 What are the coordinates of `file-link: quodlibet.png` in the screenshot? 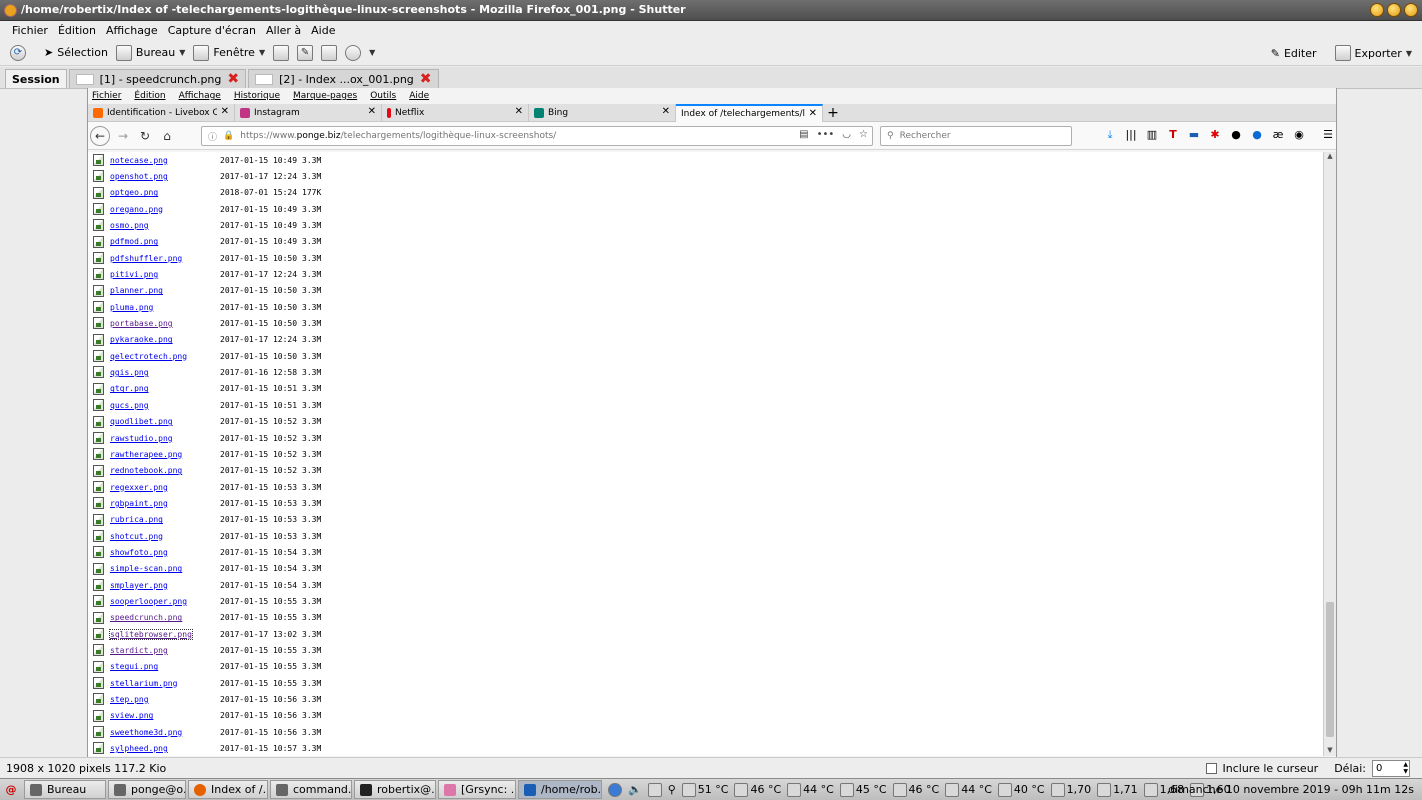 It's located at (141, 421).